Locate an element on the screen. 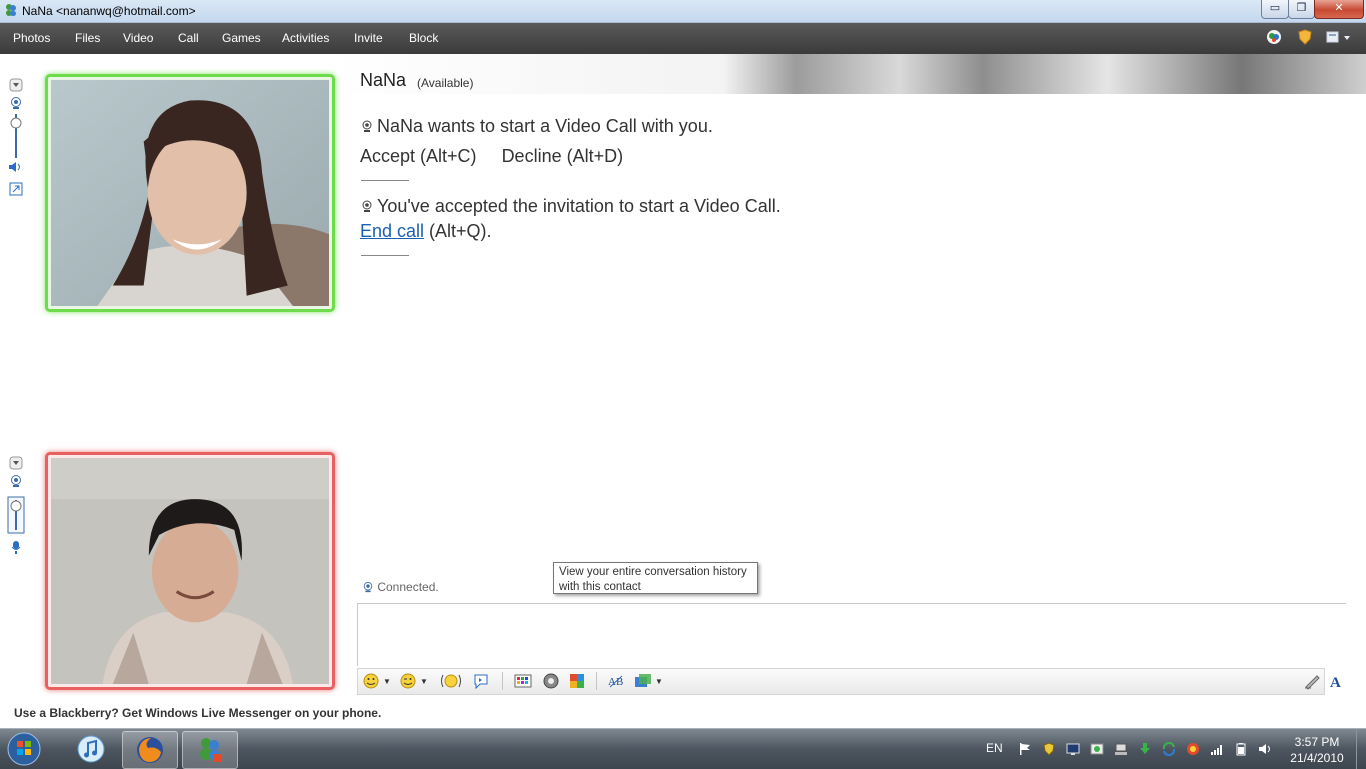 The height and width of the screenshot is (769, 1366). antivirus-icon is located at coordinates (1193, 749).